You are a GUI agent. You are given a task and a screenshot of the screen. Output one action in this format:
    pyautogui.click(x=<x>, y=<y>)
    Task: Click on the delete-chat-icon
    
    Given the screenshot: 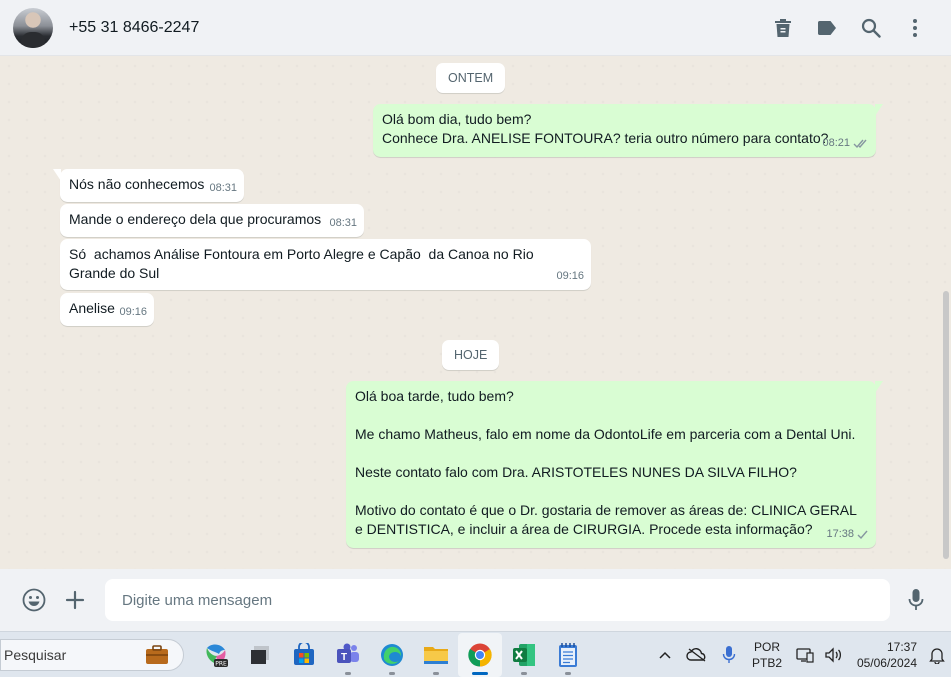 What is the action you would take?
    pyautogui.click(x=783, y=28)
    